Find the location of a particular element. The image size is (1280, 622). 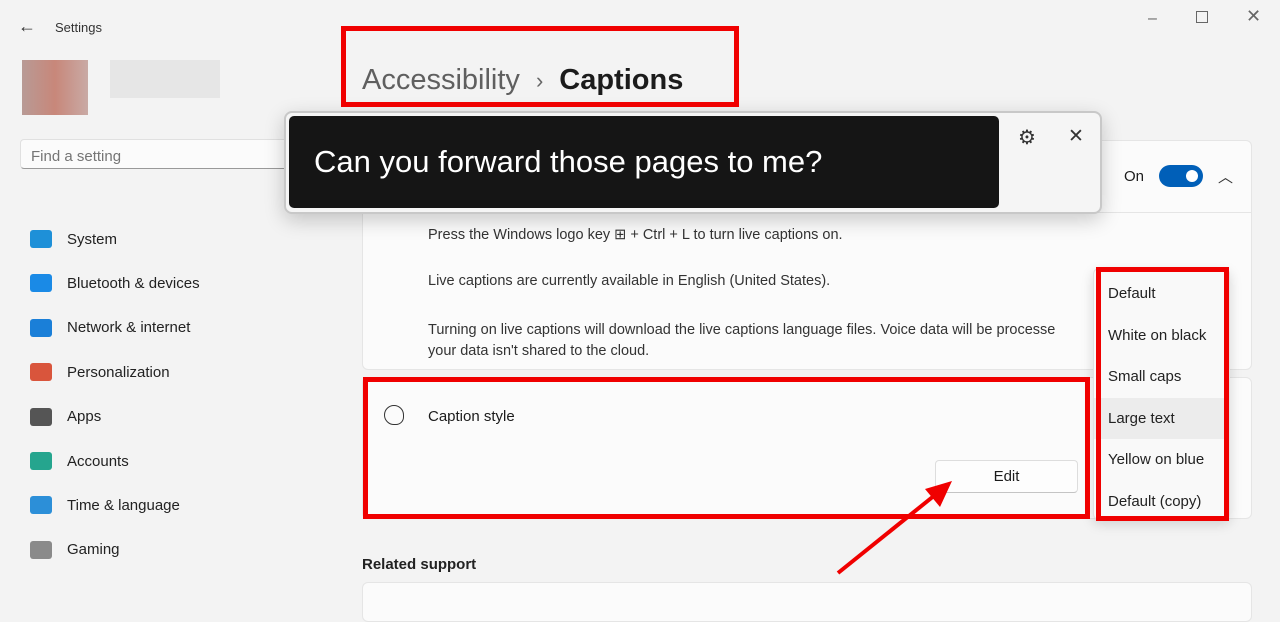

sidebar-item-apps: Apps is located at coordinates (65, 417).